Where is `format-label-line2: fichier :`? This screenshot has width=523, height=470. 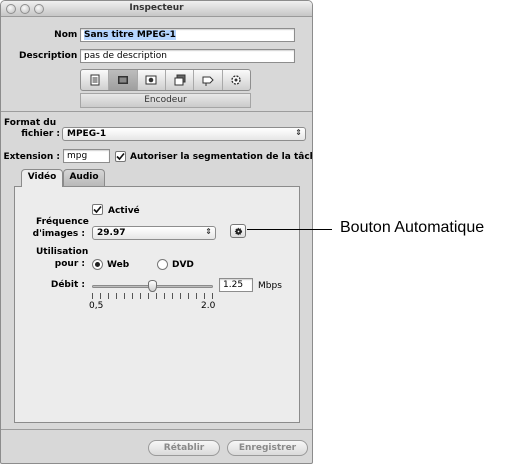
format-label-line2: fichier : is located at coordinates (40, 134).